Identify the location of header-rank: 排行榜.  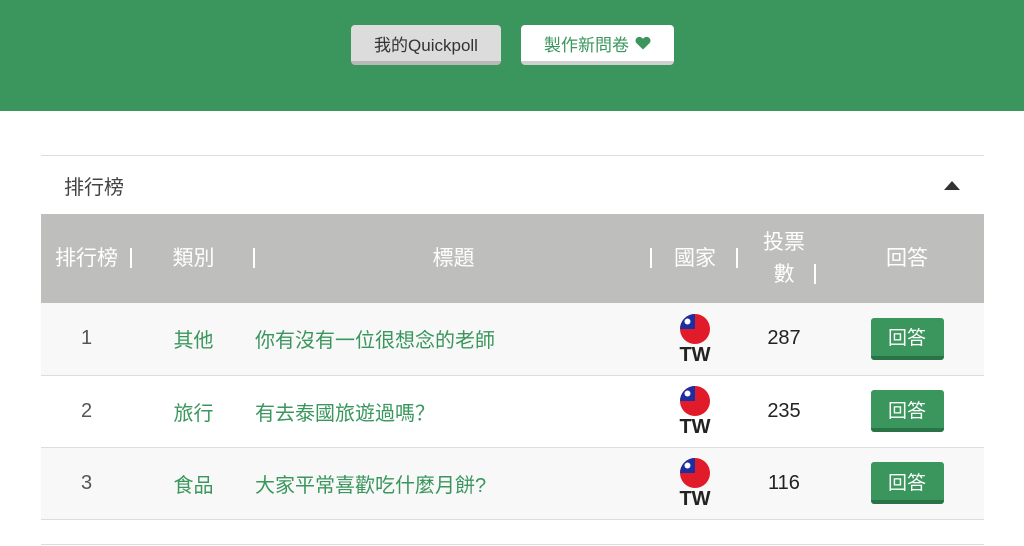
(86, 258).